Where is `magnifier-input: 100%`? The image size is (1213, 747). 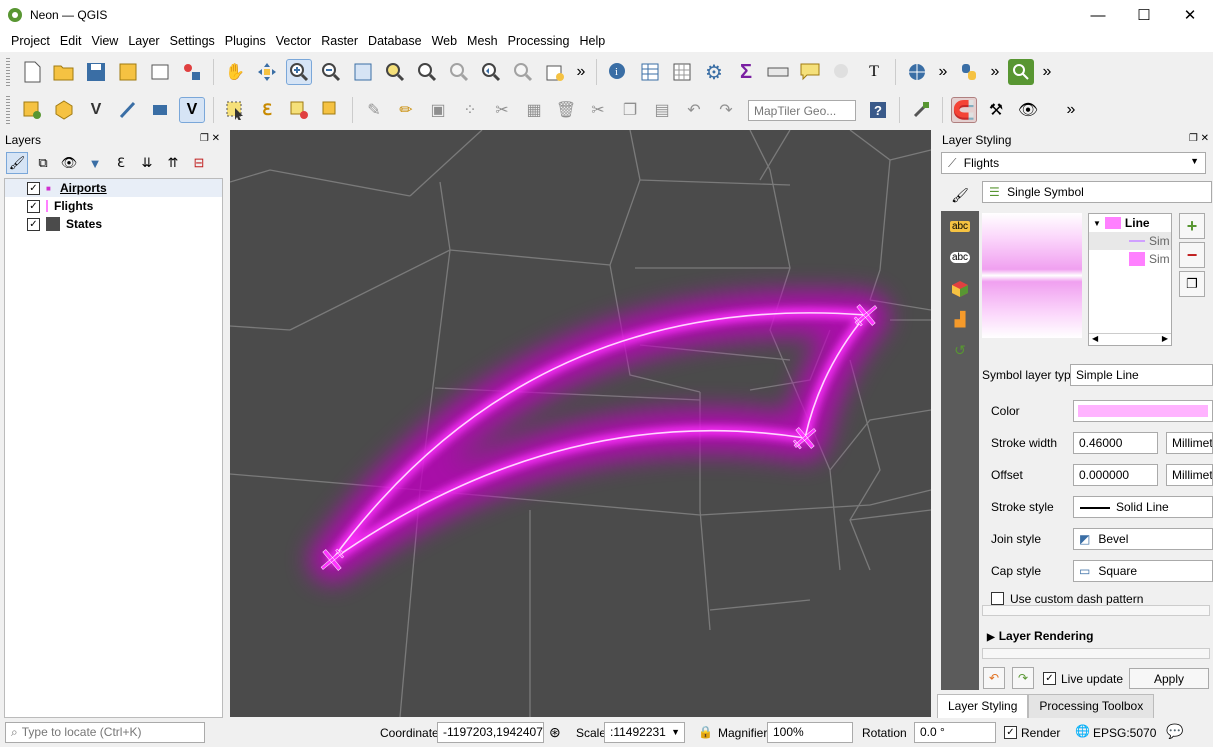 magnifier-input: 100% is located at coordinates (810, 732).